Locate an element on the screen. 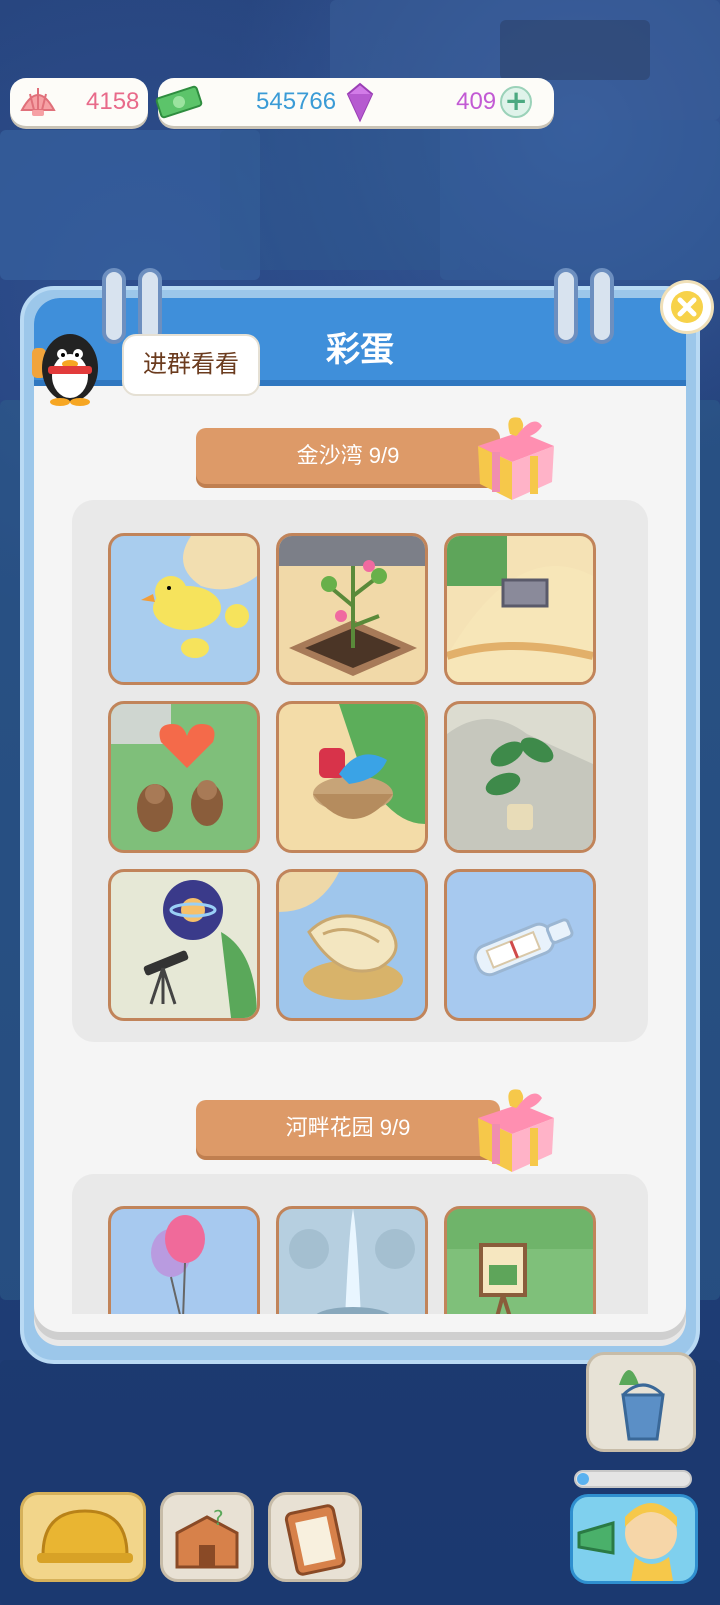 This screenshot has height=1605, width=720. tent-window-tile is located at coordinates (520, 609).